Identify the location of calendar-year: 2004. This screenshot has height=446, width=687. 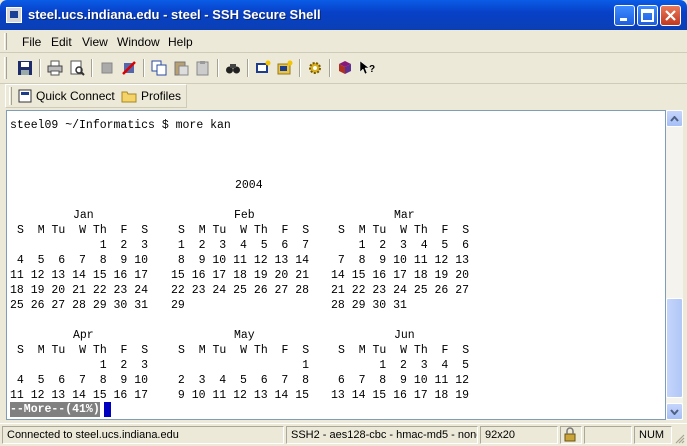
(249, 185).